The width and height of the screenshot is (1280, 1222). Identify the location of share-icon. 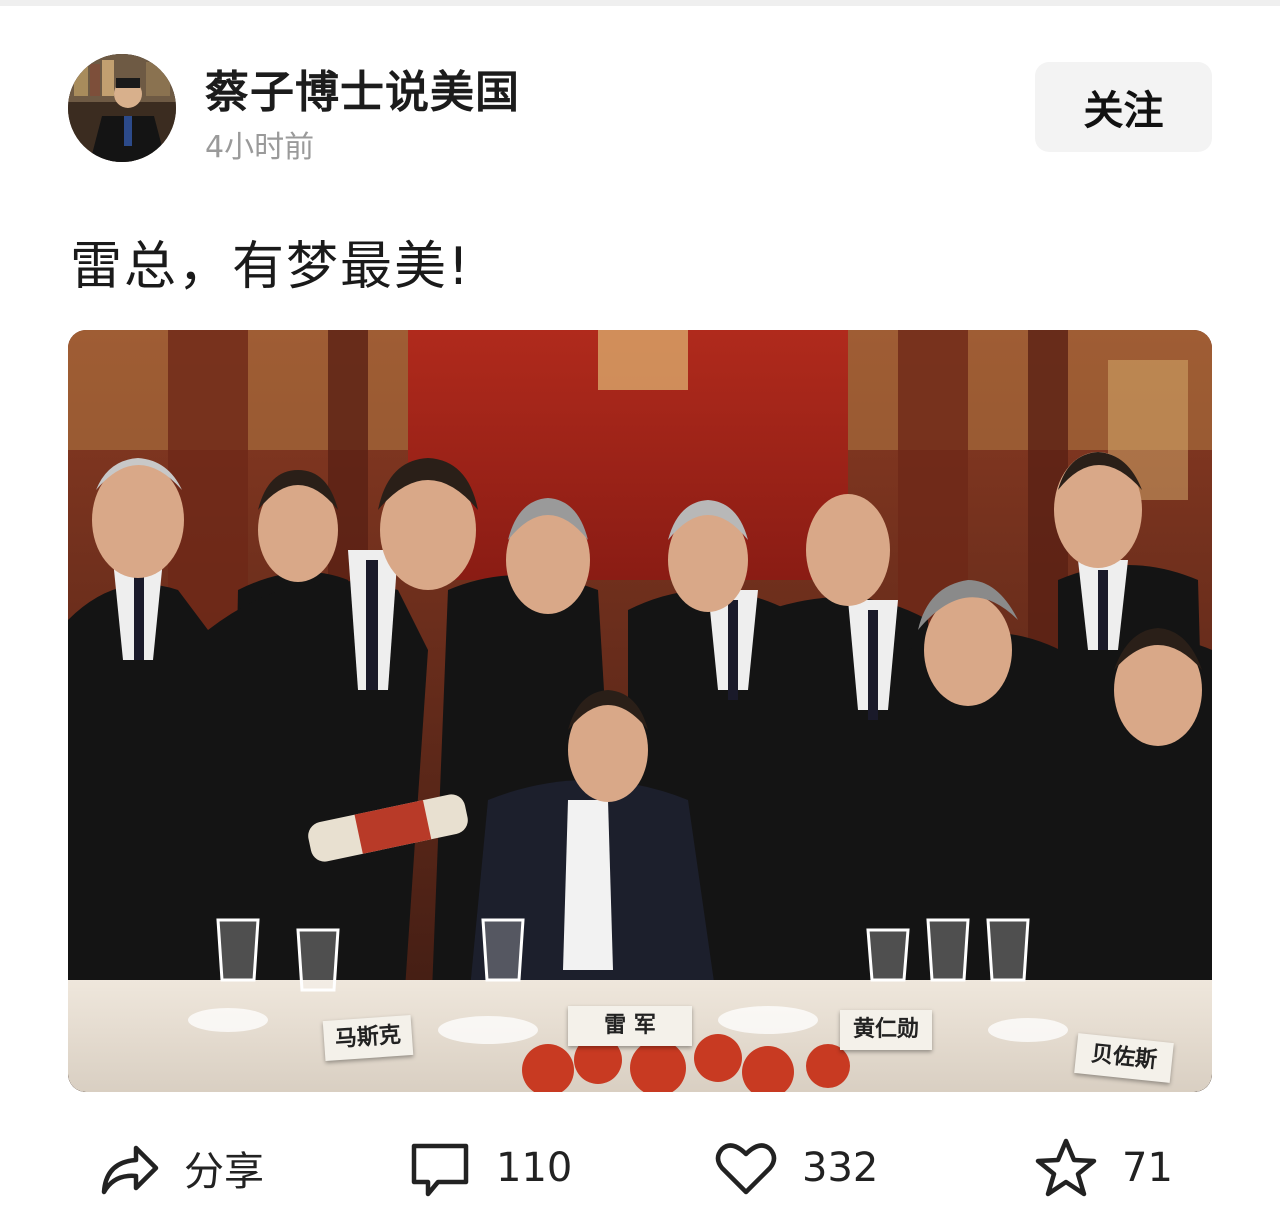
(128, 1168).